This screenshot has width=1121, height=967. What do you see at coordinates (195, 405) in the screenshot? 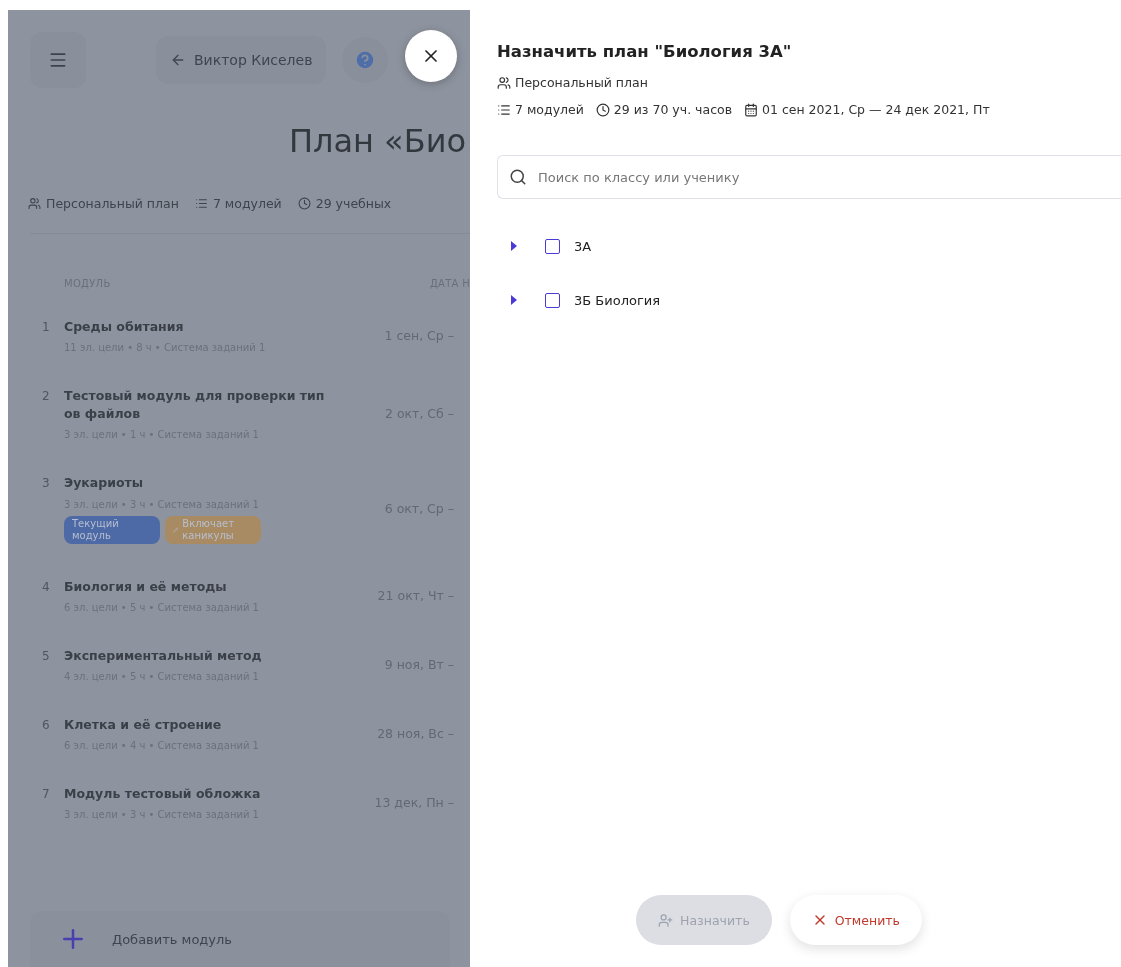
I see `module-title: Тестовый модуль для проверки типов файлов` at bounding box center [195, 405].